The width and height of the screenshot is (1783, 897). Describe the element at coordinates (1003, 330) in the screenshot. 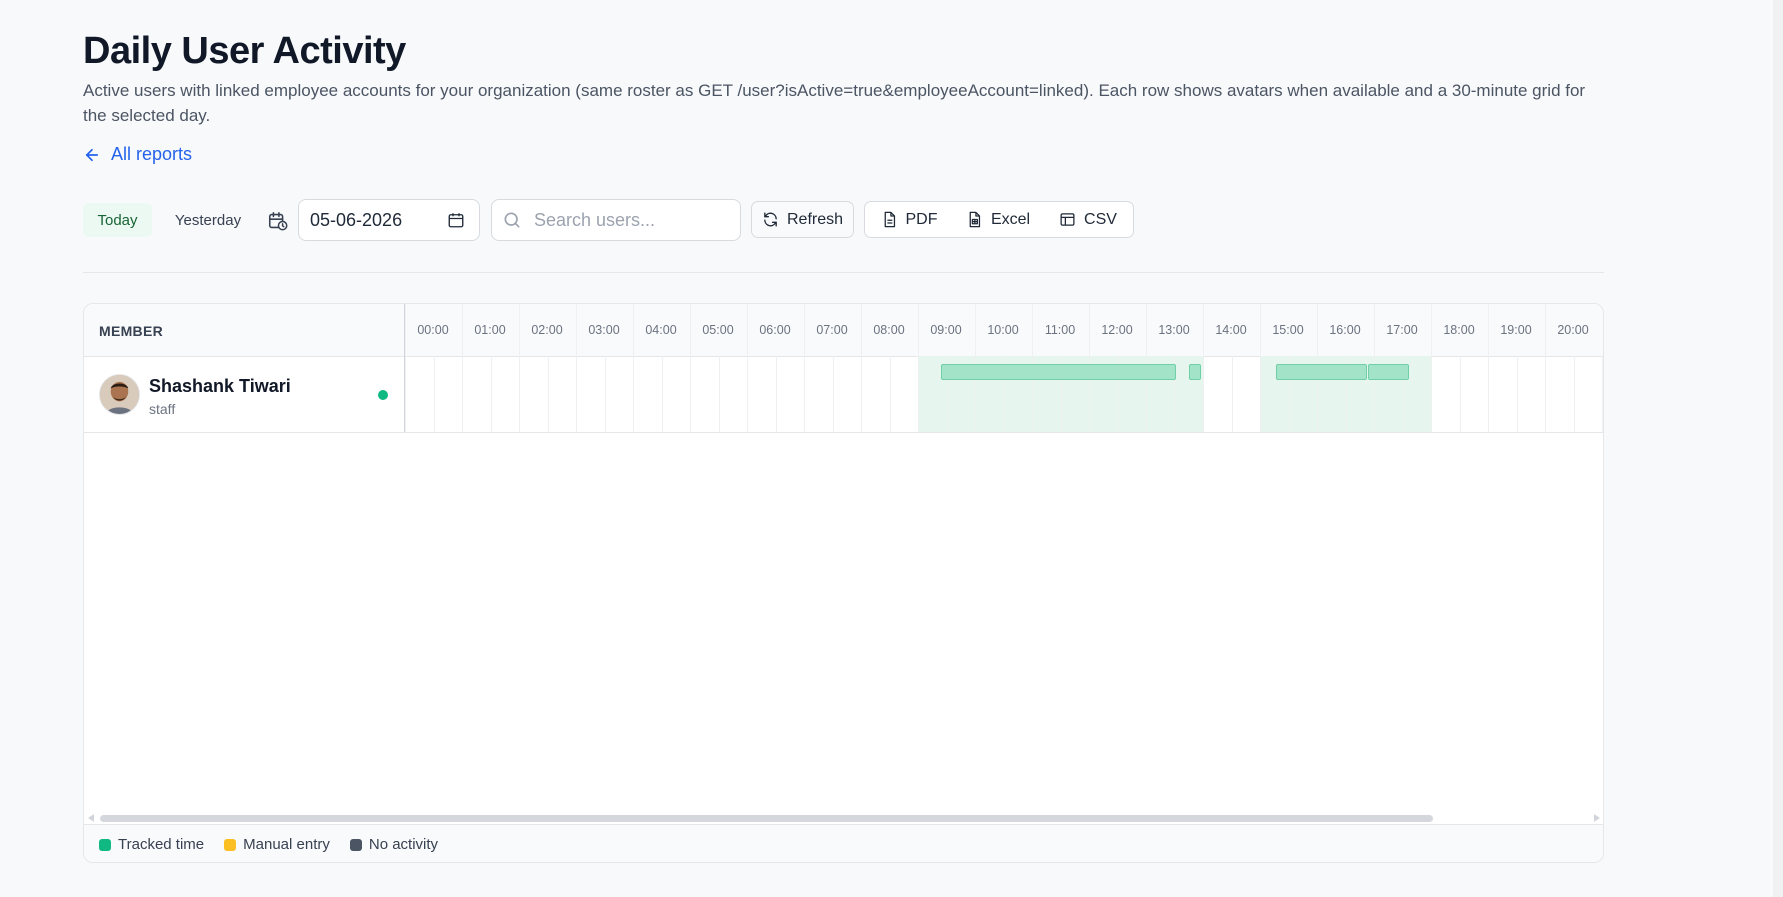

I see `hour-label: 10:00` at that location.